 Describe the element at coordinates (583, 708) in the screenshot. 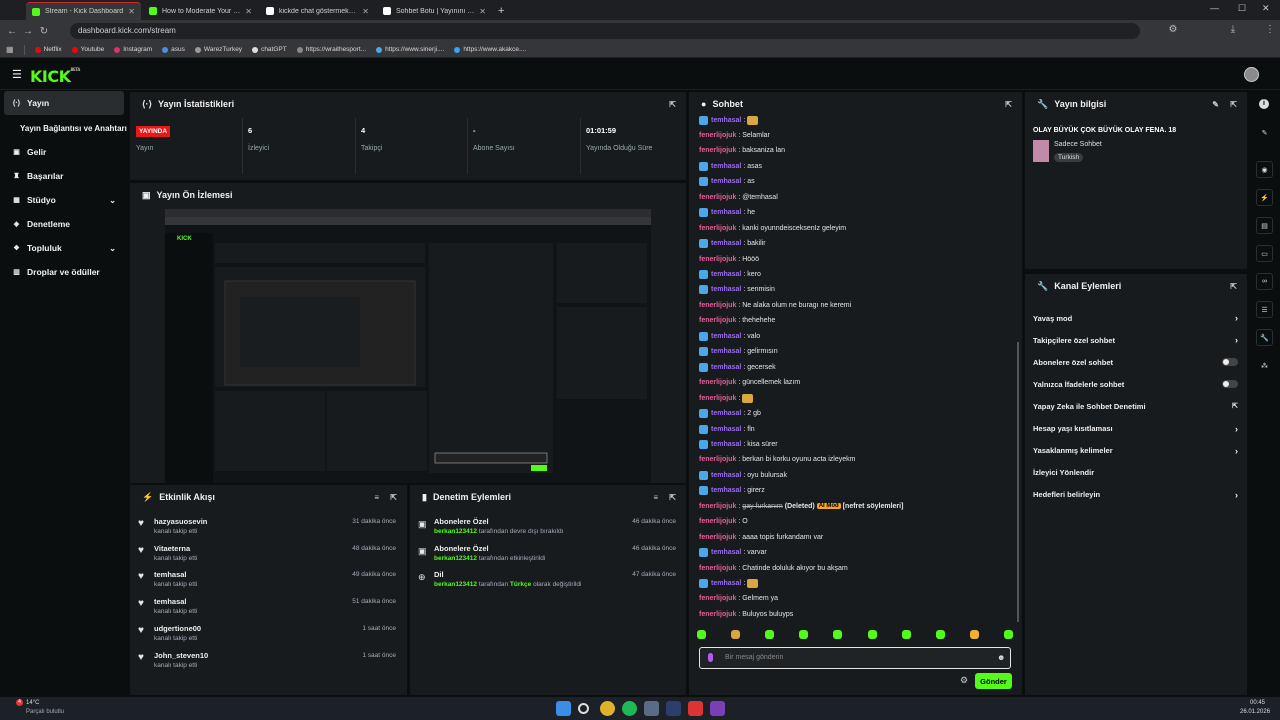

I see `search-icon` at that location.